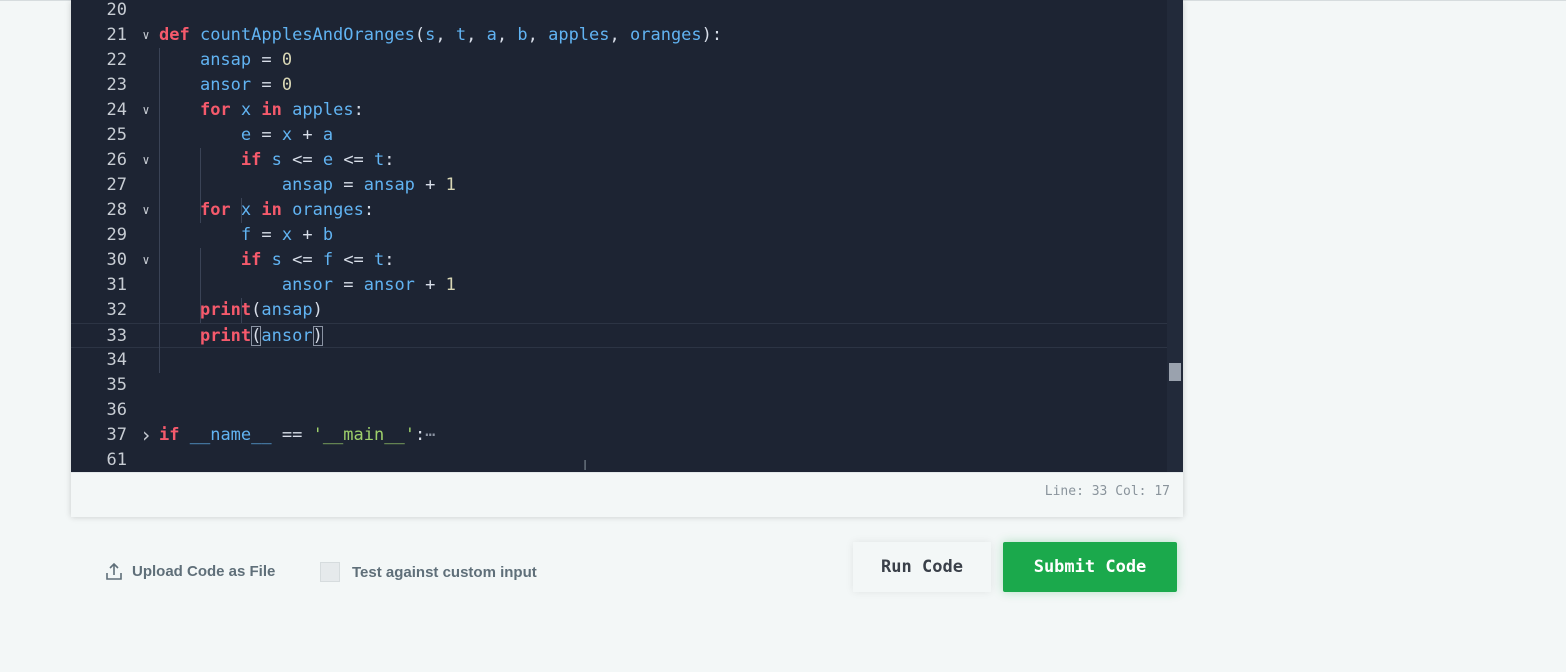 The width and height of the screenshot is (1566, 672). What do you see at coordinates (241, 336) in the screenshot?
I see `code-text: print(ansor)` at bounding box center [241, 336].